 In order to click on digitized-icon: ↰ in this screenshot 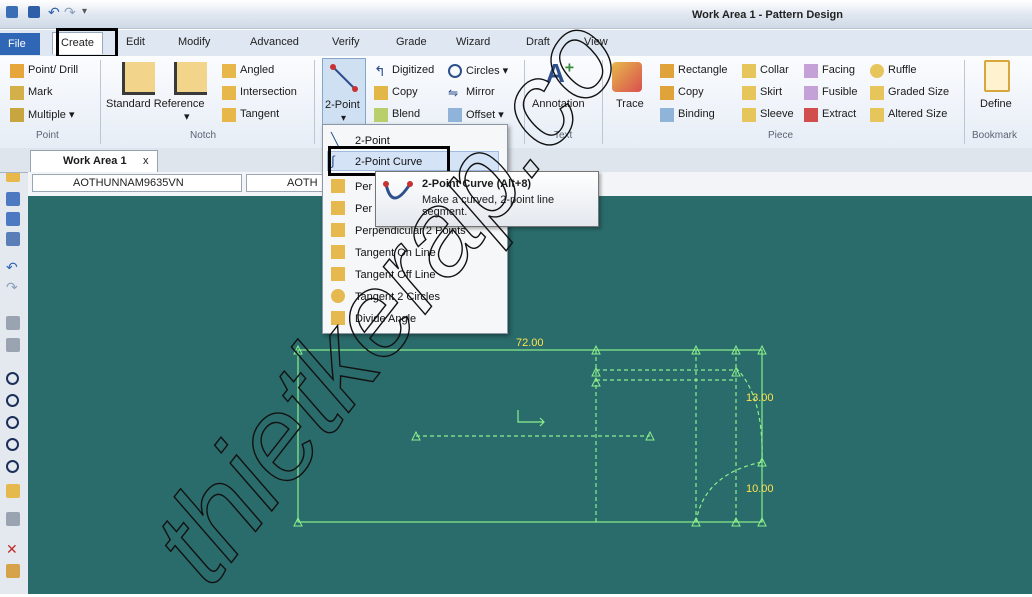, I will do `click(380, 71)`.